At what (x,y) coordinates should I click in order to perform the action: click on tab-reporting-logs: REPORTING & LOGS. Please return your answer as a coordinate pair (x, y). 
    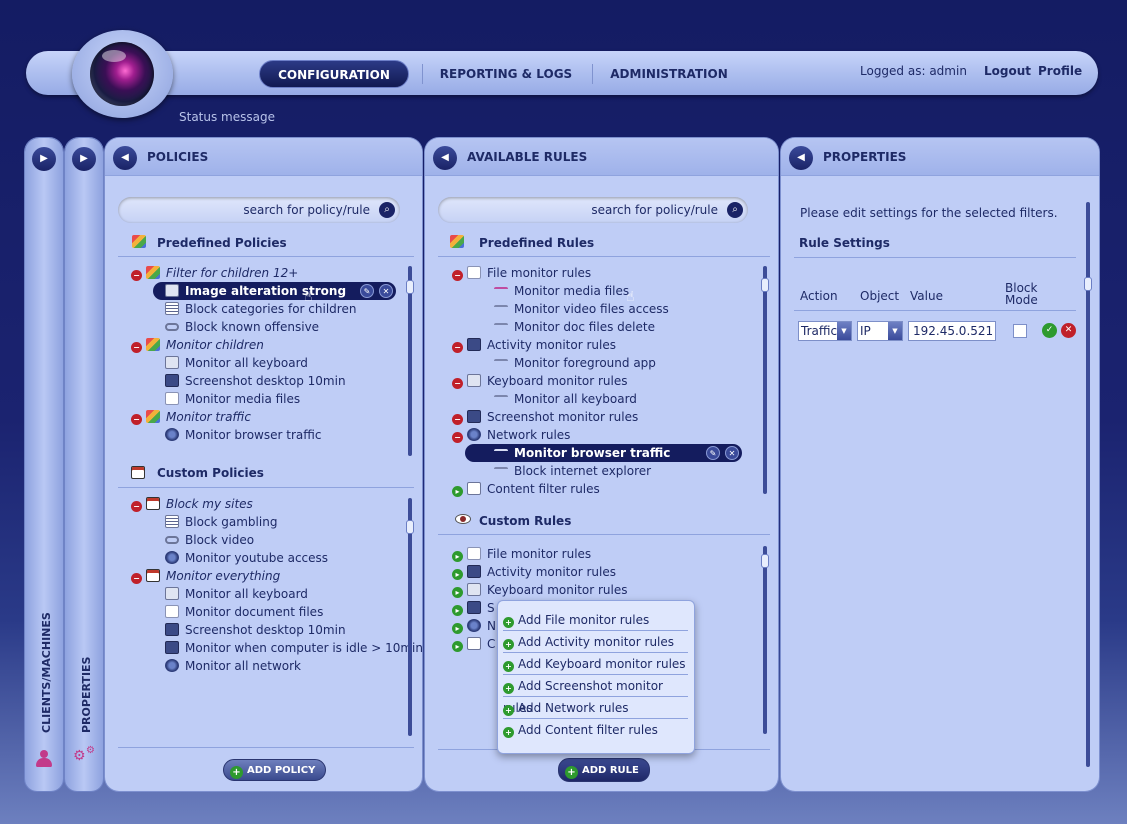
    Looking at the image, I should click on (506, 74).